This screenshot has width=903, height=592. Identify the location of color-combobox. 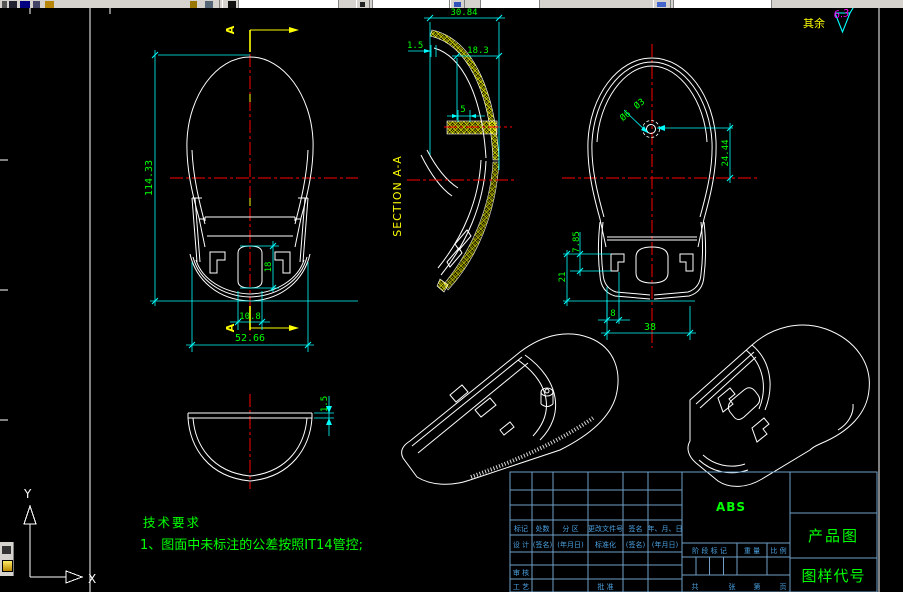
(411, 4).